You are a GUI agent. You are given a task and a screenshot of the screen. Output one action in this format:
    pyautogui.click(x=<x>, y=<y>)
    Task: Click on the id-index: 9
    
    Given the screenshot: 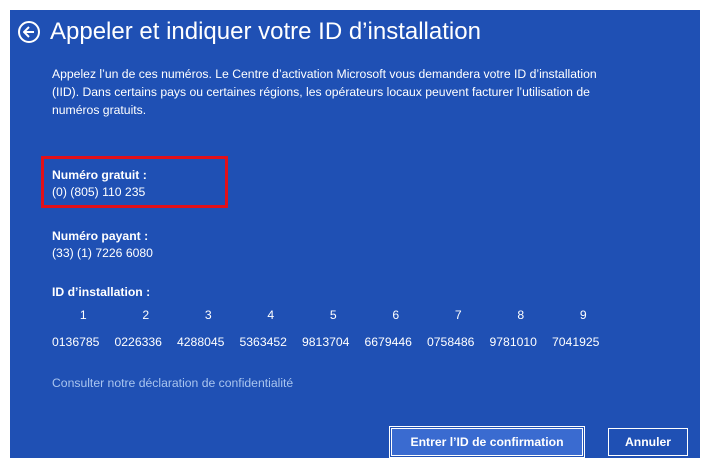 What is the action you would take?
    pyautogui.click(x=583, y=315)
    